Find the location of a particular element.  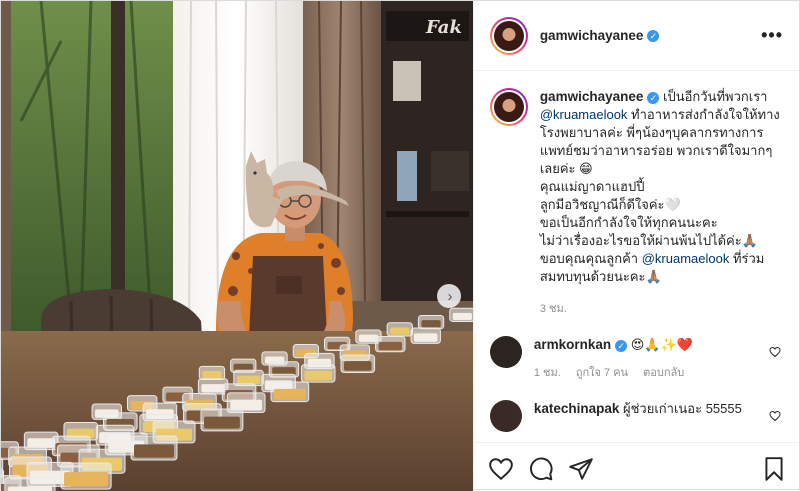

chevron-right-icon: › is located at coordinates (450, 296).